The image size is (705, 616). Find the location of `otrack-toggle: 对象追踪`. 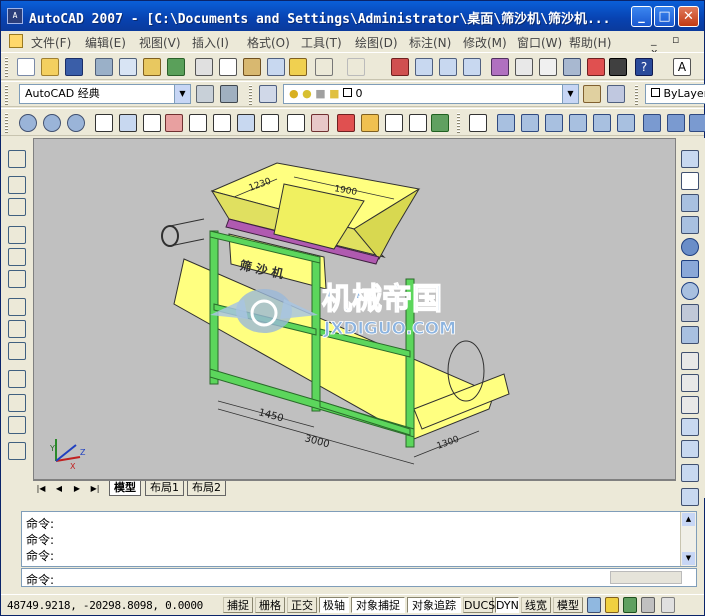

otrack-toggle: 对象追踪 is located at coordinates (434, 605).